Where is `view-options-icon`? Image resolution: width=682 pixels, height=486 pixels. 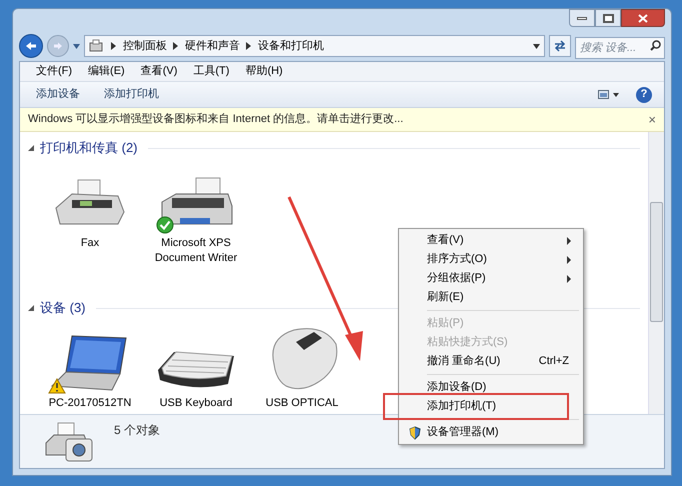 view-options-icon is located at coordinates (609, 95).